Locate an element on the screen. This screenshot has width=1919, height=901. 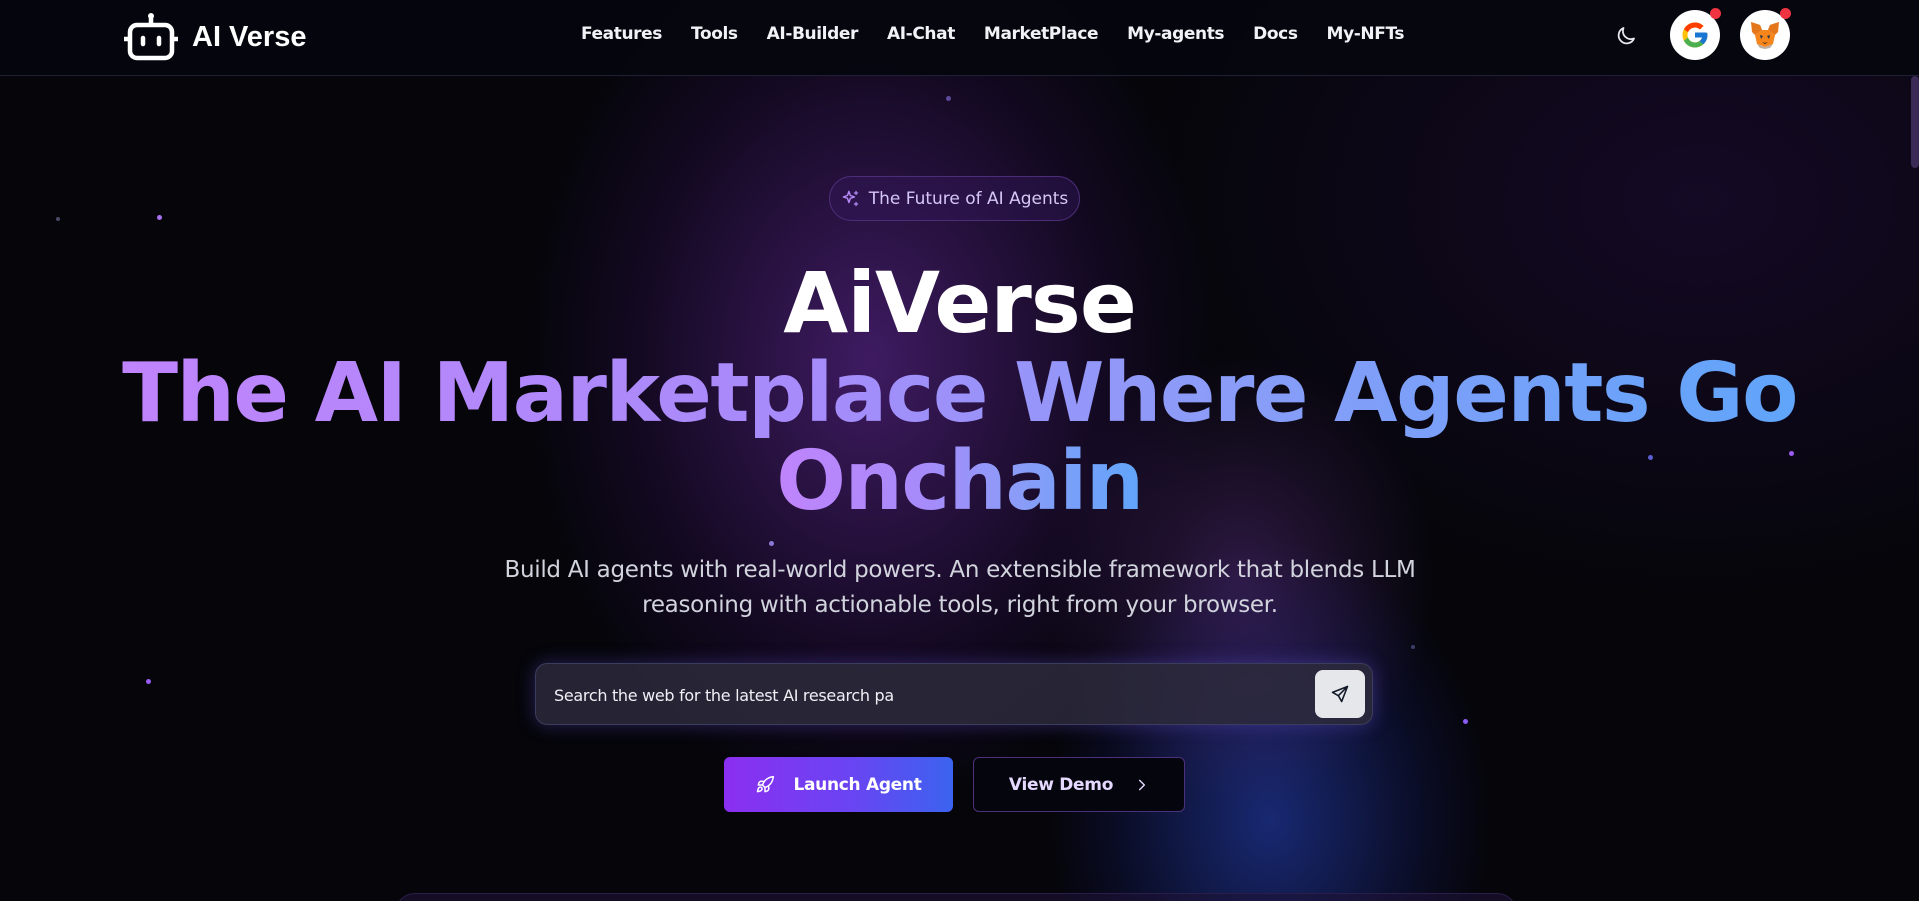
send-button is located at coordinates (1340, 694).